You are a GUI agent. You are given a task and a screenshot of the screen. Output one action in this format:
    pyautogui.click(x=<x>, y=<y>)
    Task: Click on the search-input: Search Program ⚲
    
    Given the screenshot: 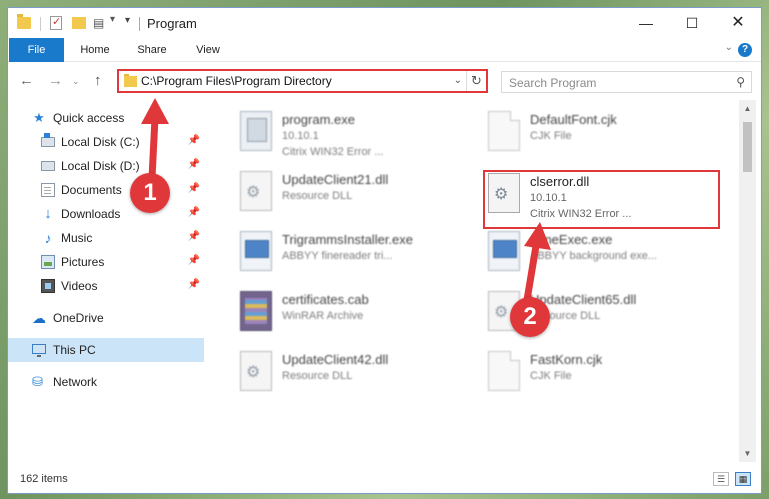 What is the action you would take?
    pyautogui.click(x=626, y=82)
    